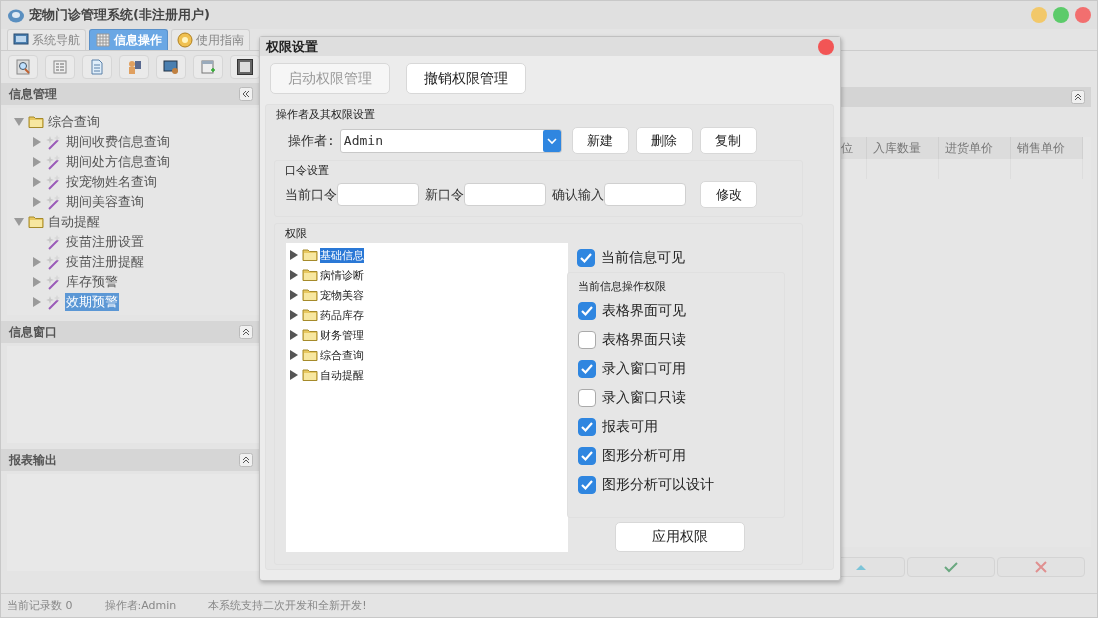 Image resolution: width=1098 pixels, height=618 pixels. Describe the element at coordinates (33, 332) in the screenshot. I see `panel-title: 信息窗口` at that location.